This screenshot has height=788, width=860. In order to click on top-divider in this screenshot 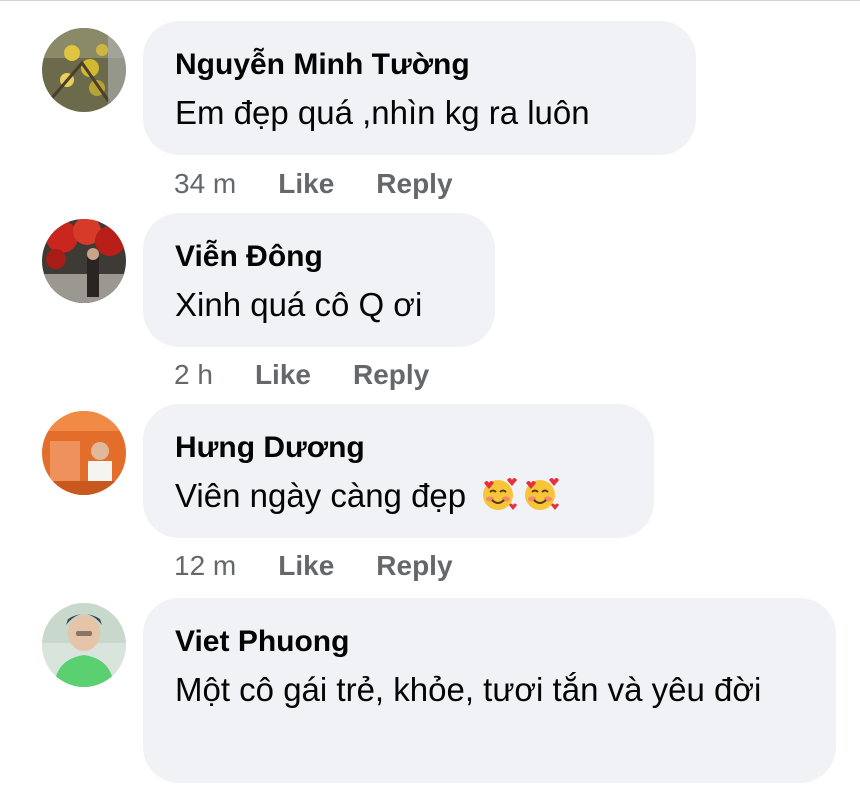, I will do `click(430, 0)`.